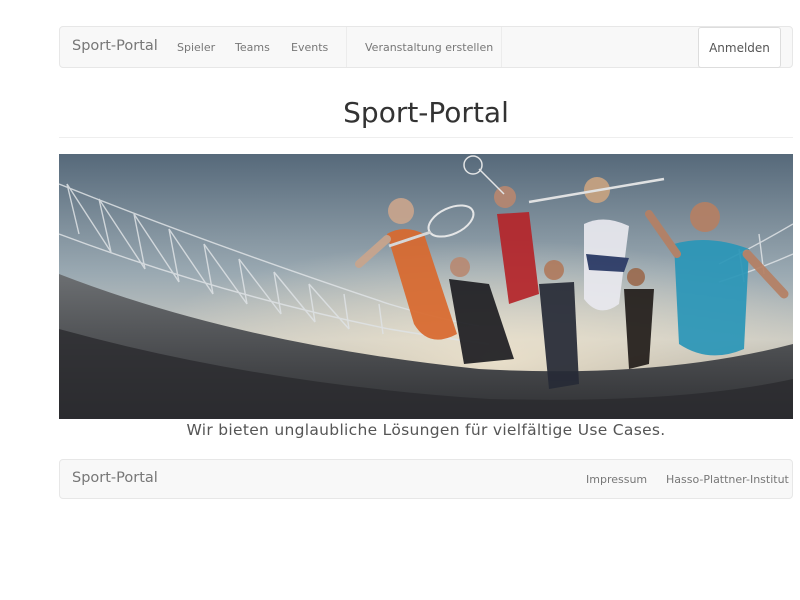 The width and height of the screenshot is (800, 600). Describe the element at coordinates (426, 112) in the screenshot. I see `page-title: Sport-Portal` at that location.